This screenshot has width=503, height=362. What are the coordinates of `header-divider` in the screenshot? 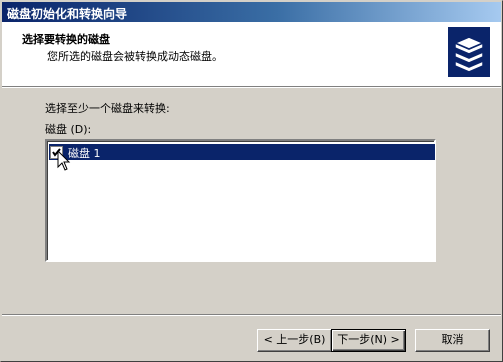 It's located at (251, 87).